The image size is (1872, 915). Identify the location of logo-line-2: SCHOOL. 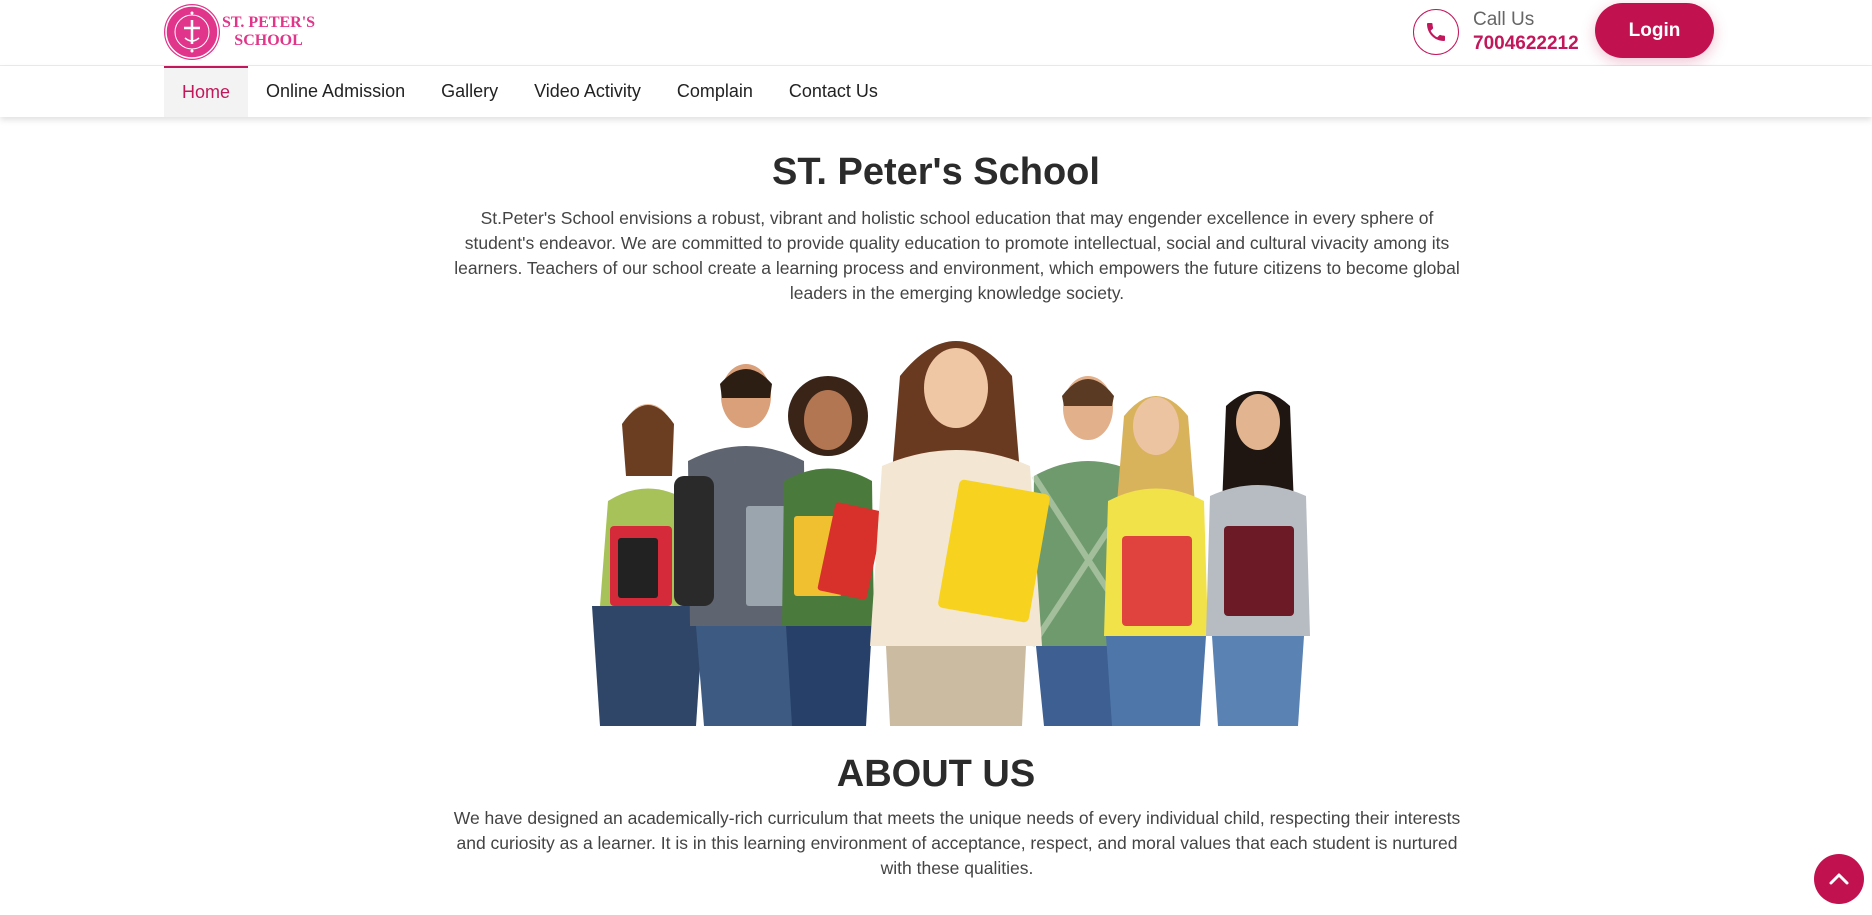
(268, 40).